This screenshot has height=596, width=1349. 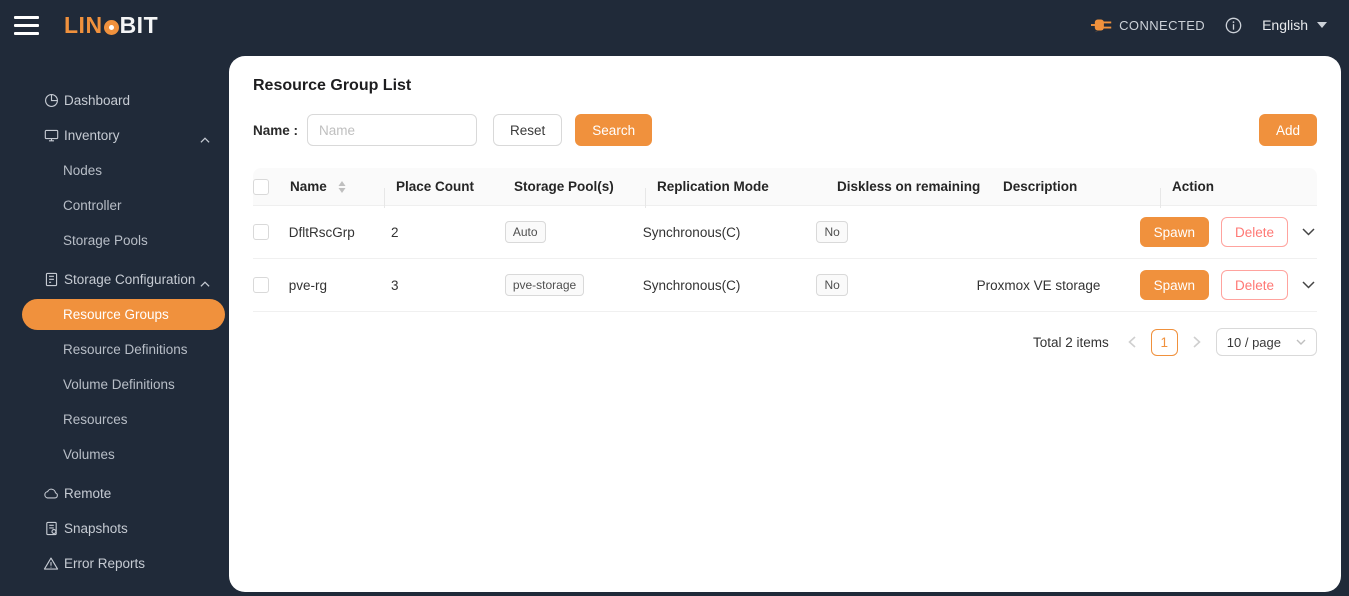 I want to click on resource-group-name: pve-rg, so click(x=307, y=285).